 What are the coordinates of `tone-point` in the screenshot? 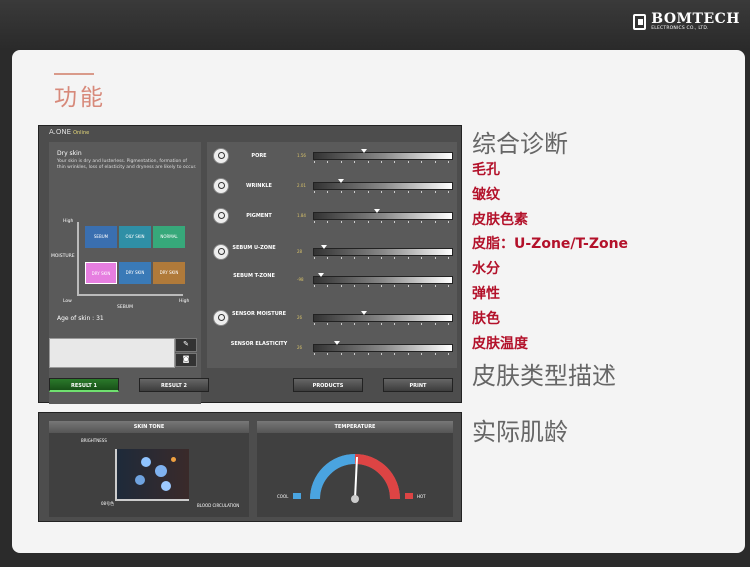 It's located at (173, 459).